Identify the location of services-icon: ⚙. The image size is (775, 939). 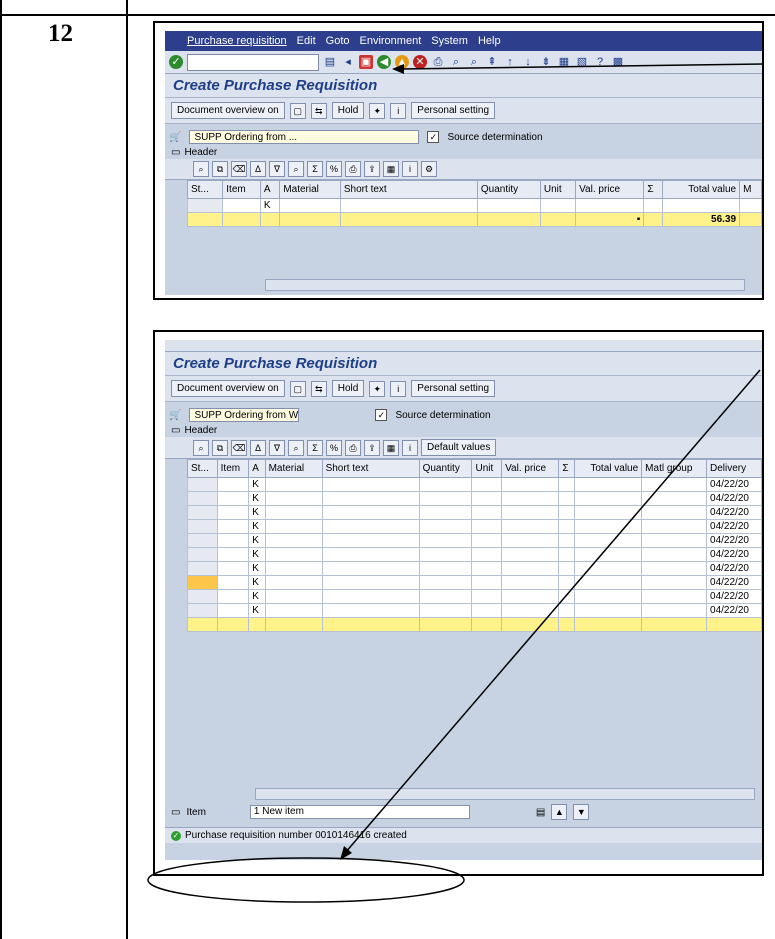
(429, 169).